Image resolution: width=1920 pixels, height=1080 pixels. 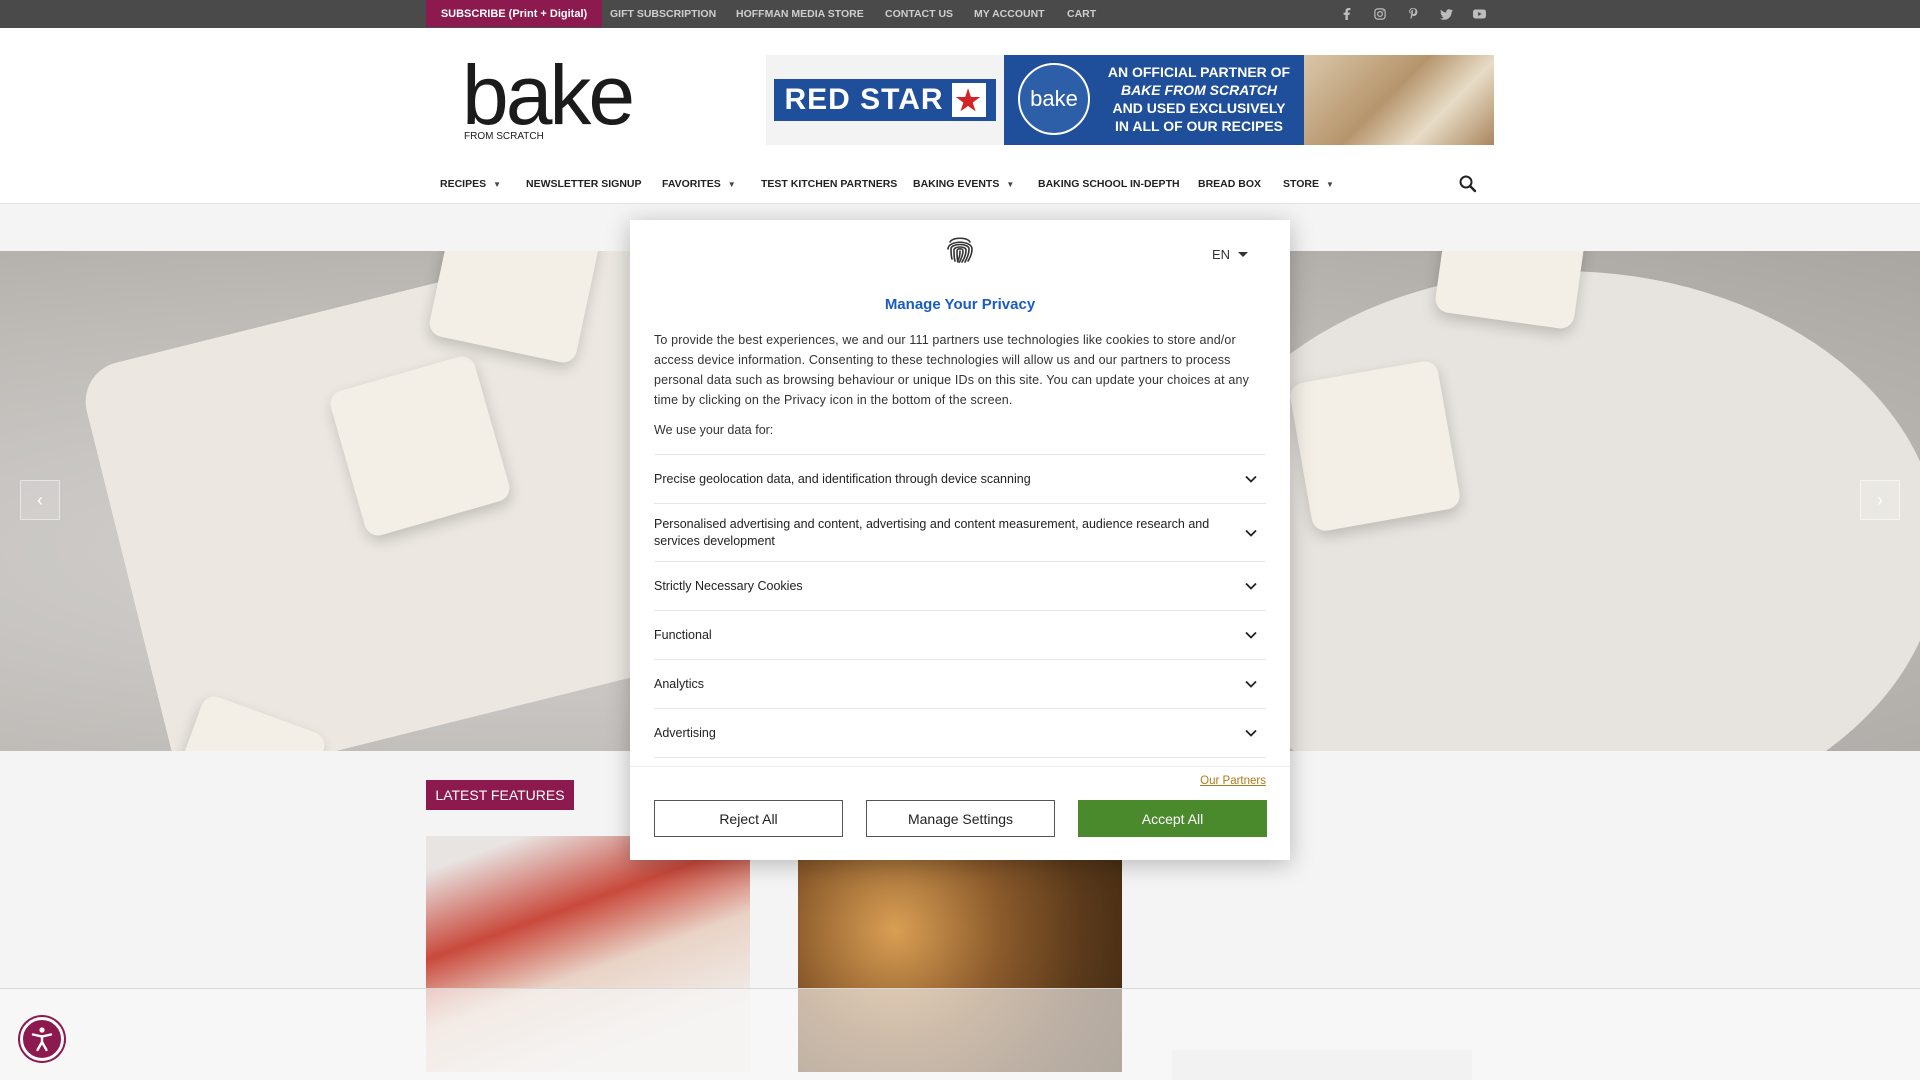 What do you see at coordinates (960, 766) in the screenshot?
I see `modal-footer-divider` at bounding box center [960, 766].